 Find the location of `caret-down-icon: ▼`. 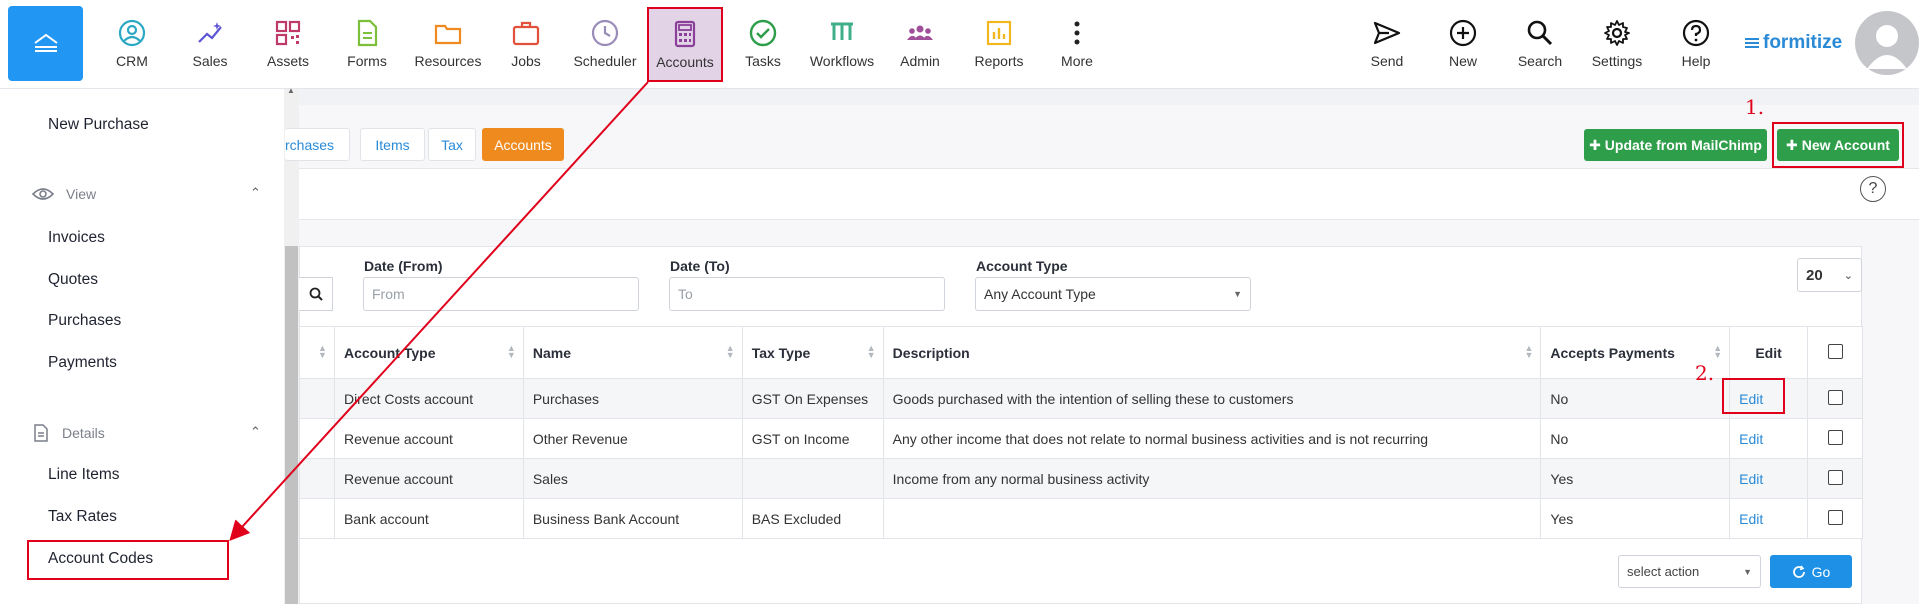

caret-down-icon: ▼ is located at coordinates (1747, 571).